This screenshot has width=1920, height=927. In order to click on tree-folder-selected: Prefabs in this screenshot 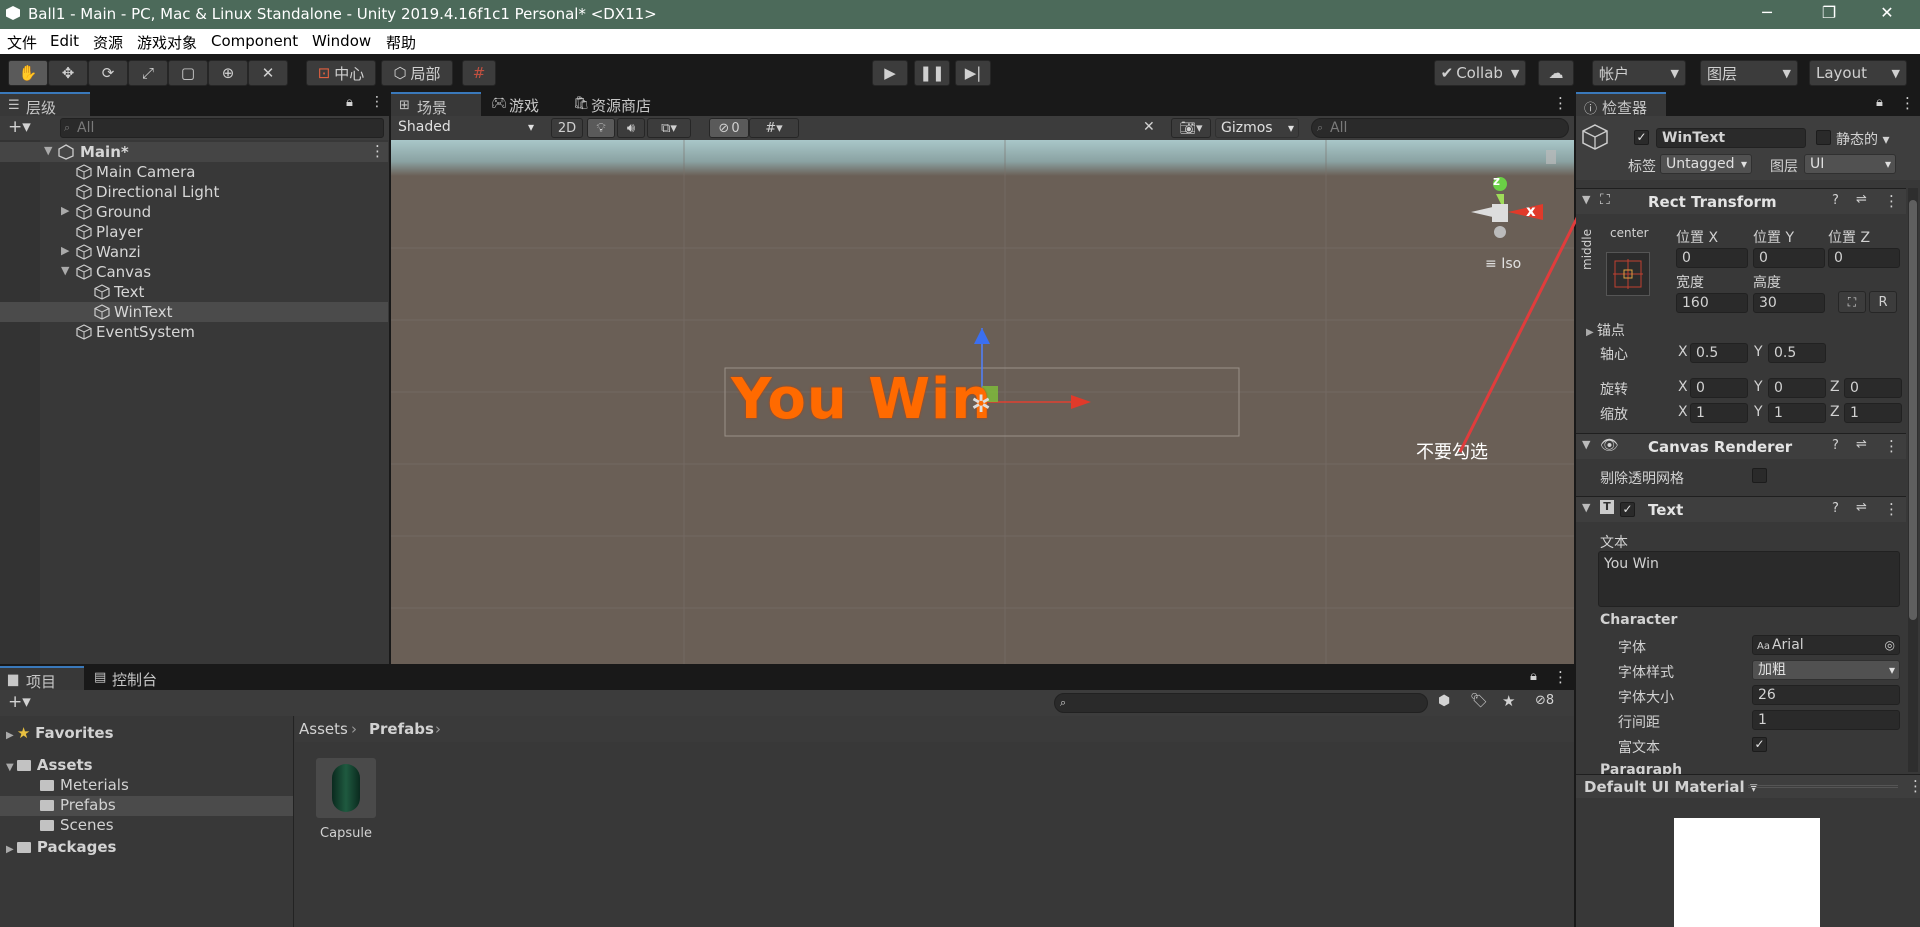, I will do `click(146, 806)`.